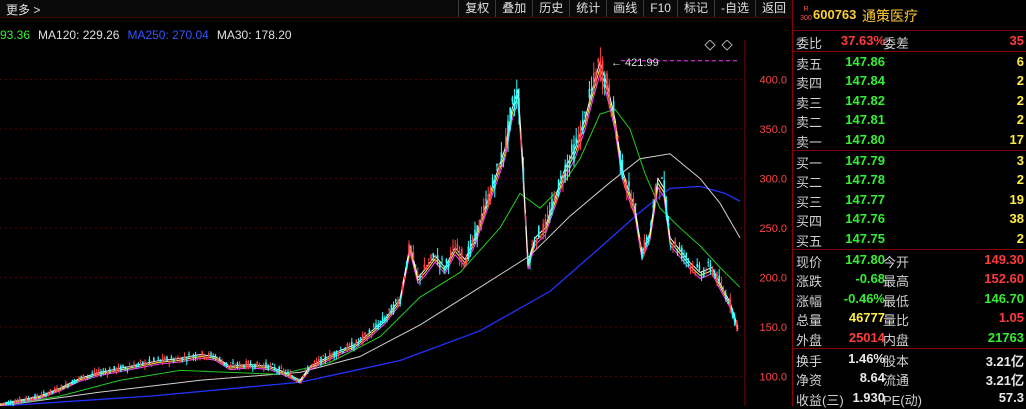 This screenshot has width=1026, height=409. What do you see at coordinates (909, 180) in the screenshot?
I see `buys-row: 买二 147.78 2` at bounding box center [909, 180].